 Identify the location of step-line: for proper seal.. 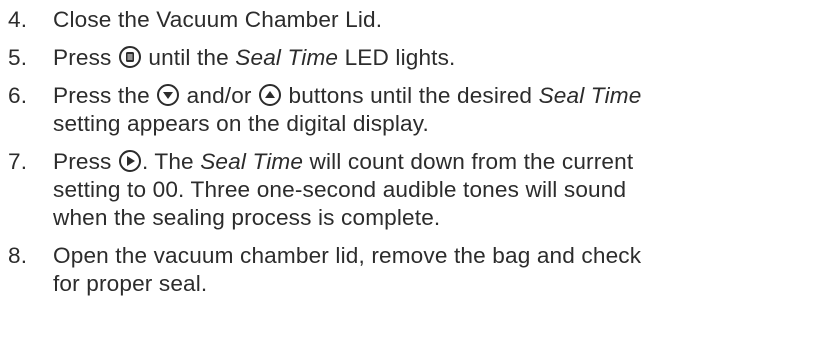
(130, 283).